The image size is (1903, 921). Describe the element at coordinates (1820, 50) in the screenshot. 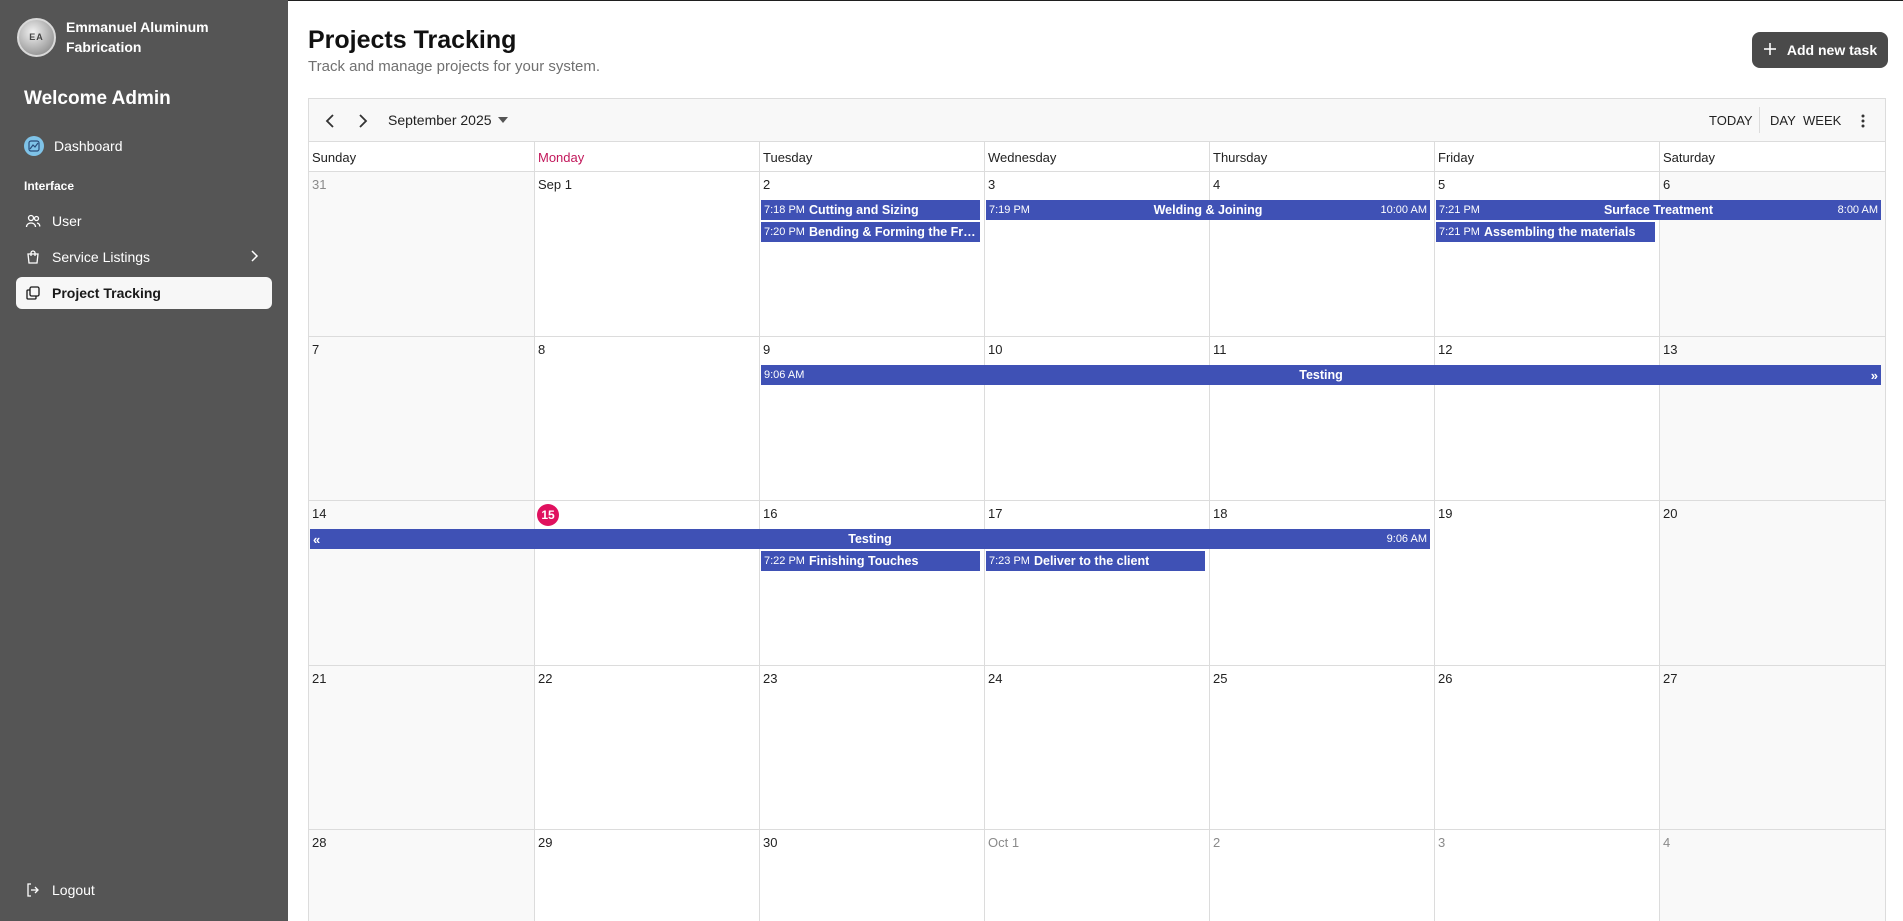

I see `add-new-task-button: Add new task` at that location.